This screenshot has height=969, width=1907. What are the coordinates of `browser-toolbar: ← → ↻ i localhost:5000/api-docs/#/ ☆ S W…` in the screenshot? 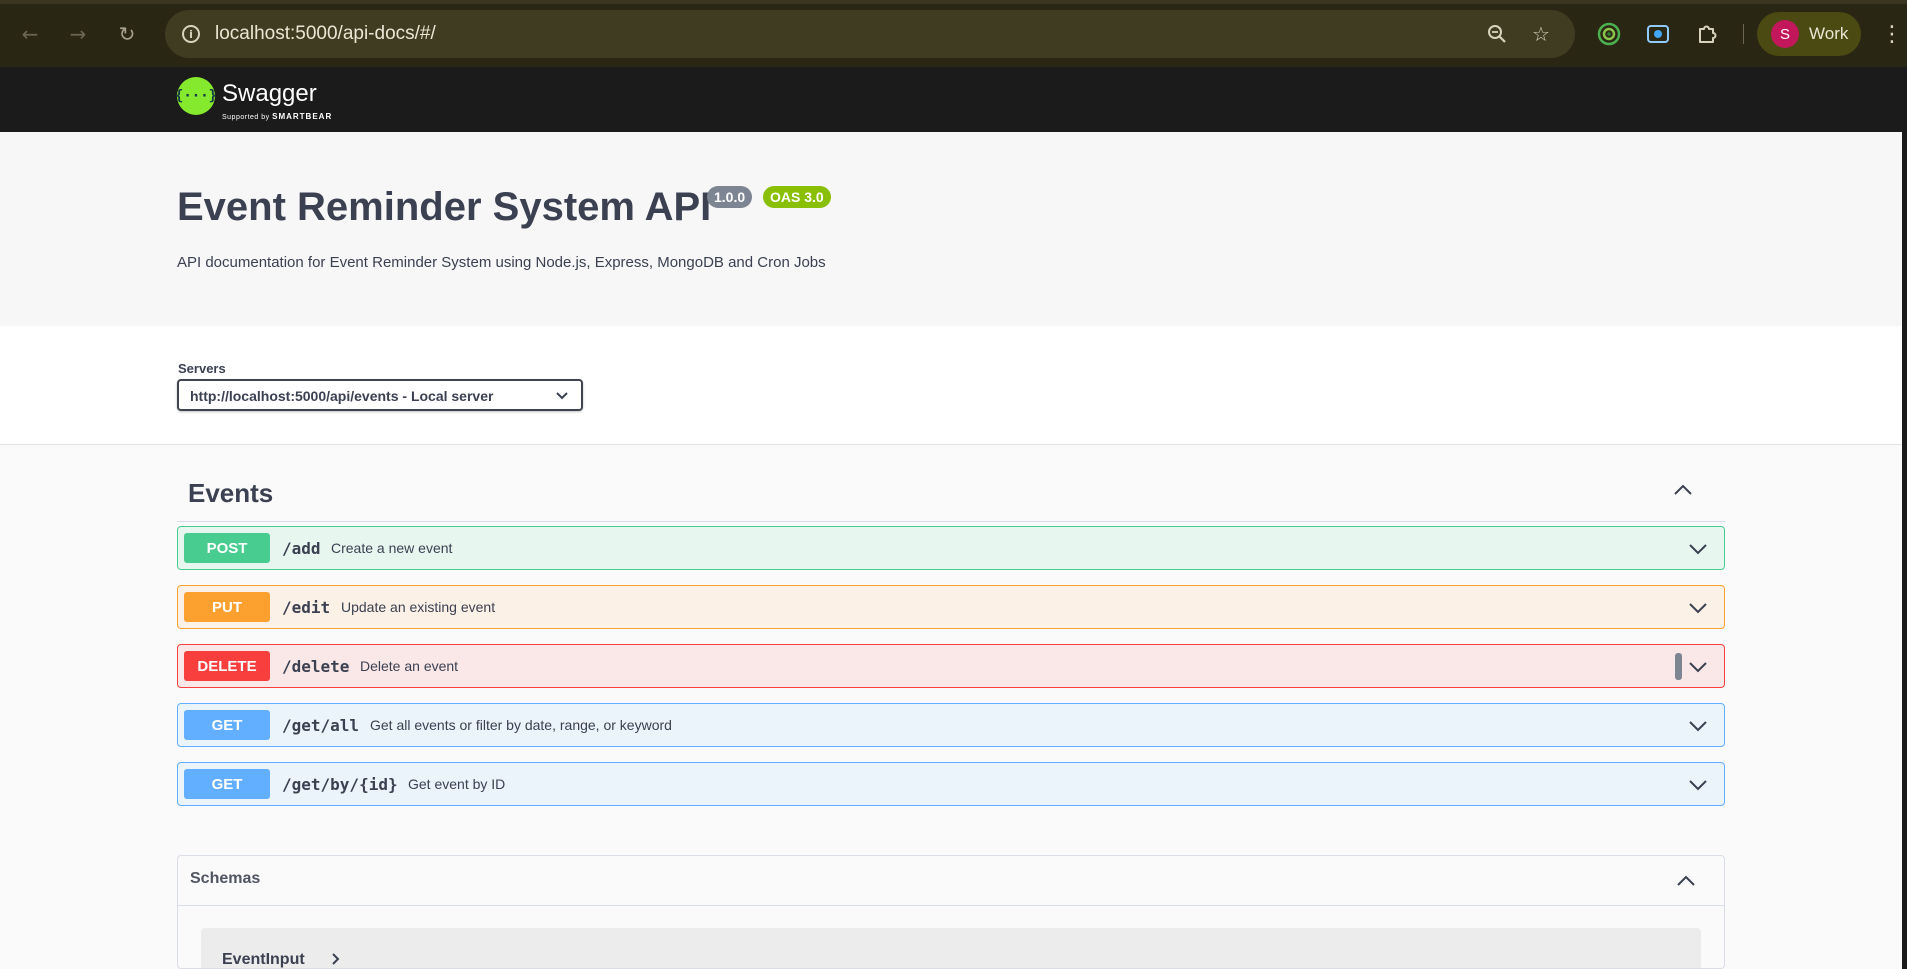 It's located at (953, 33).